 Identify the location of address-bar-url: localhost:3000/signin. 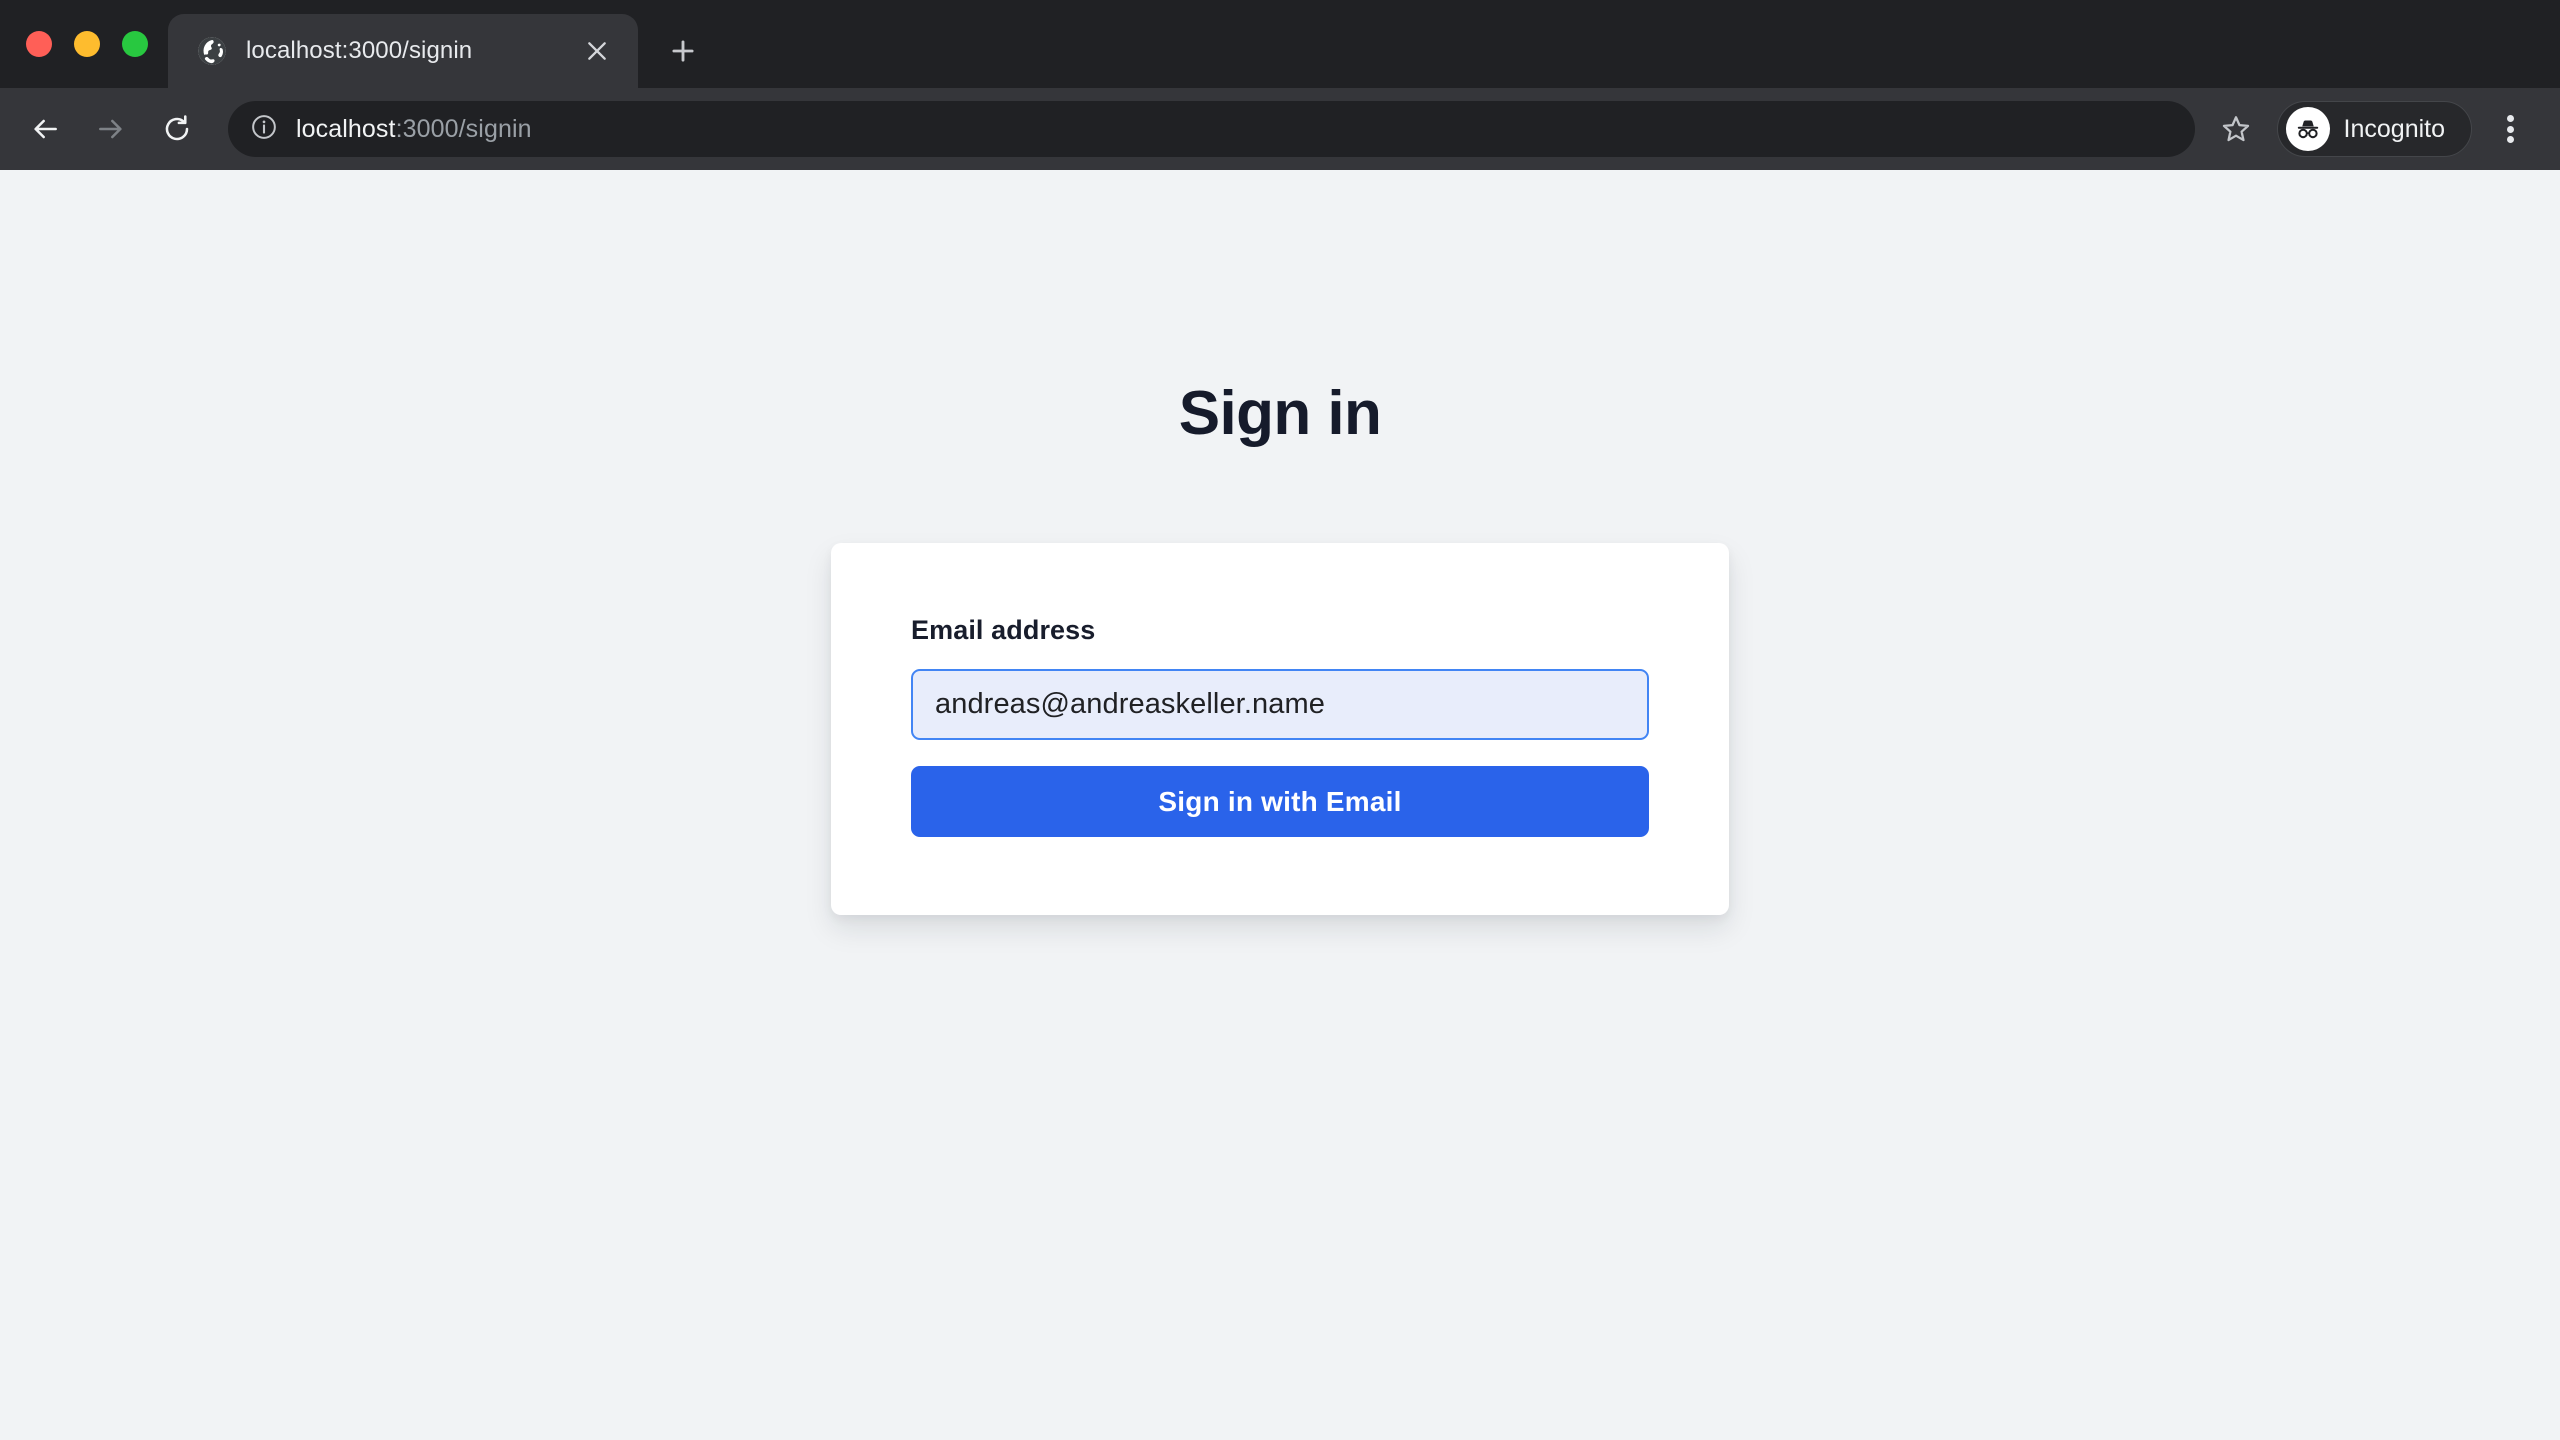
(414, 129).